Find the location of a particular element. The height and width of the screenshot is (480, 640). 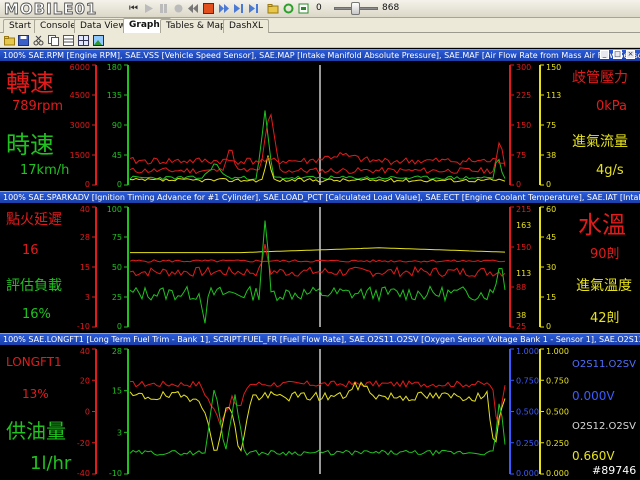

axis-tick-label: 4500 is located at coordinates (80, 95).